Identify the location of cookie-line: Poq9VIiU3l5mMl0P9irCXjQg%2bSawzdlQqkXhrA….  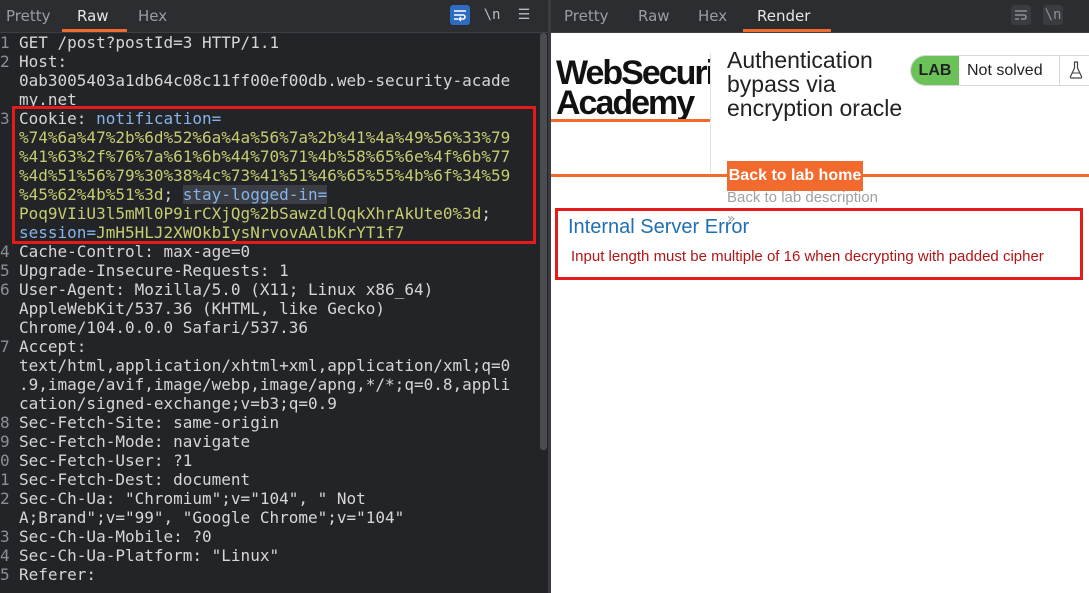
(255, 213).